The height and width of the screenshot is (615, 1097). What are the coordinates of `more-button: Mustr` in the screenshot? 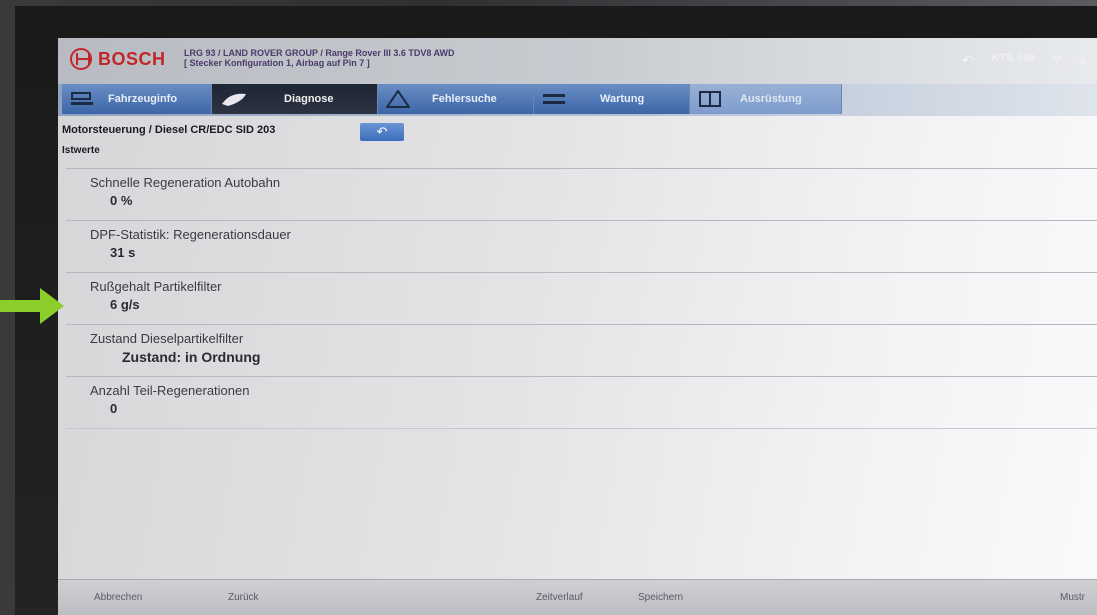 It's located at (1072, 597).